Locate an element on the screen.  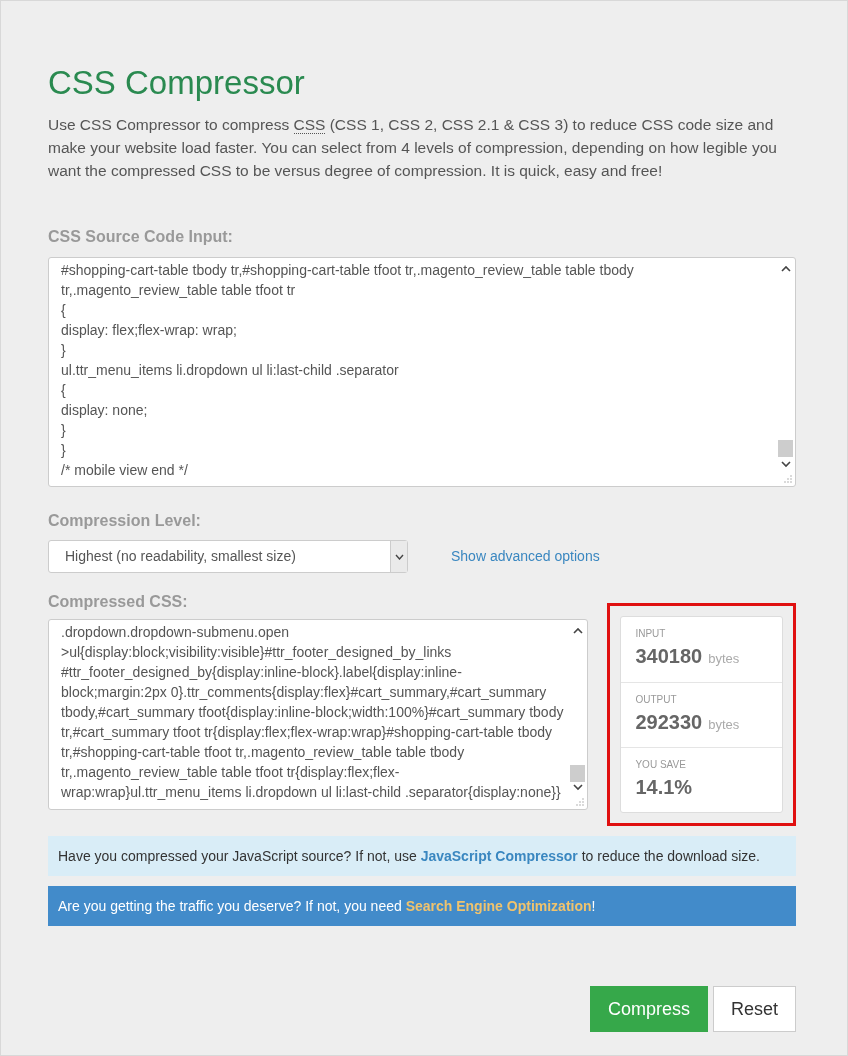
source-label: CSS Source Code Input: is located at coordinates (141, 237).